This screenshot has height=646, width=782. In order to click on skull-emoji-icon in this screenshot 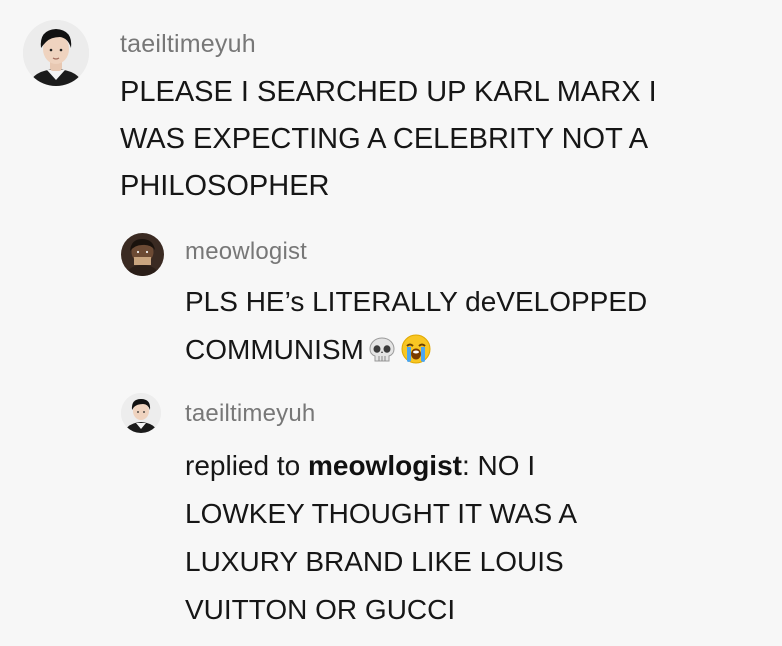, I will do `click(382, 350)`.